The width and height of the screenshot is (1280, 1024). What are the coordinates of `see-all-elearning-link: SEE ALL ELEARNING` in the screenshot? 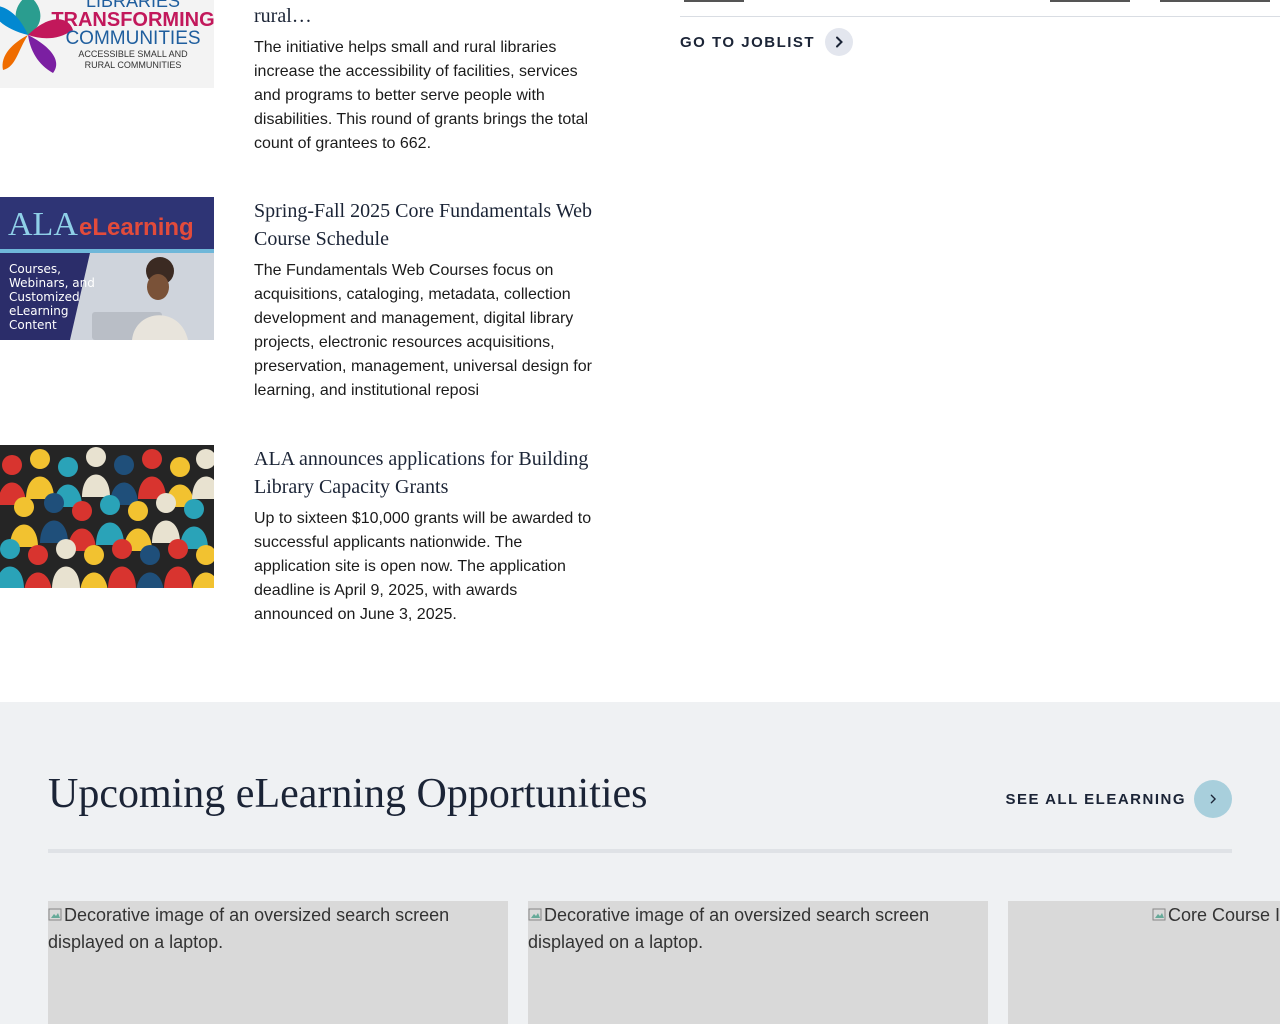 It's located at (1118, 799).